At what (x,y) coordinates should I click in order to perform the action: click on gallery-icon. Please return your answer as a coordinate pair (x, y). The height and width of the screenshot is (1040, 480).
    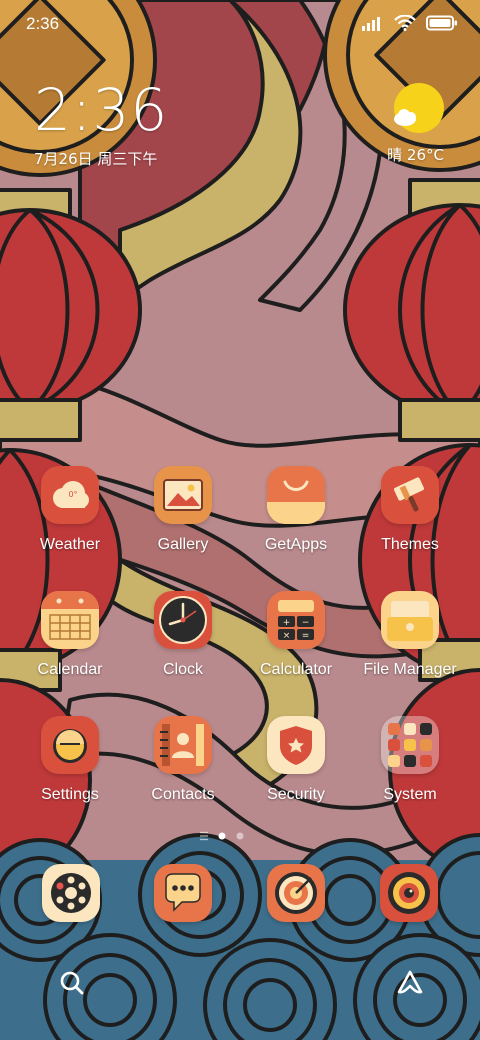
    Looking at the image, I should click on (183, 495).